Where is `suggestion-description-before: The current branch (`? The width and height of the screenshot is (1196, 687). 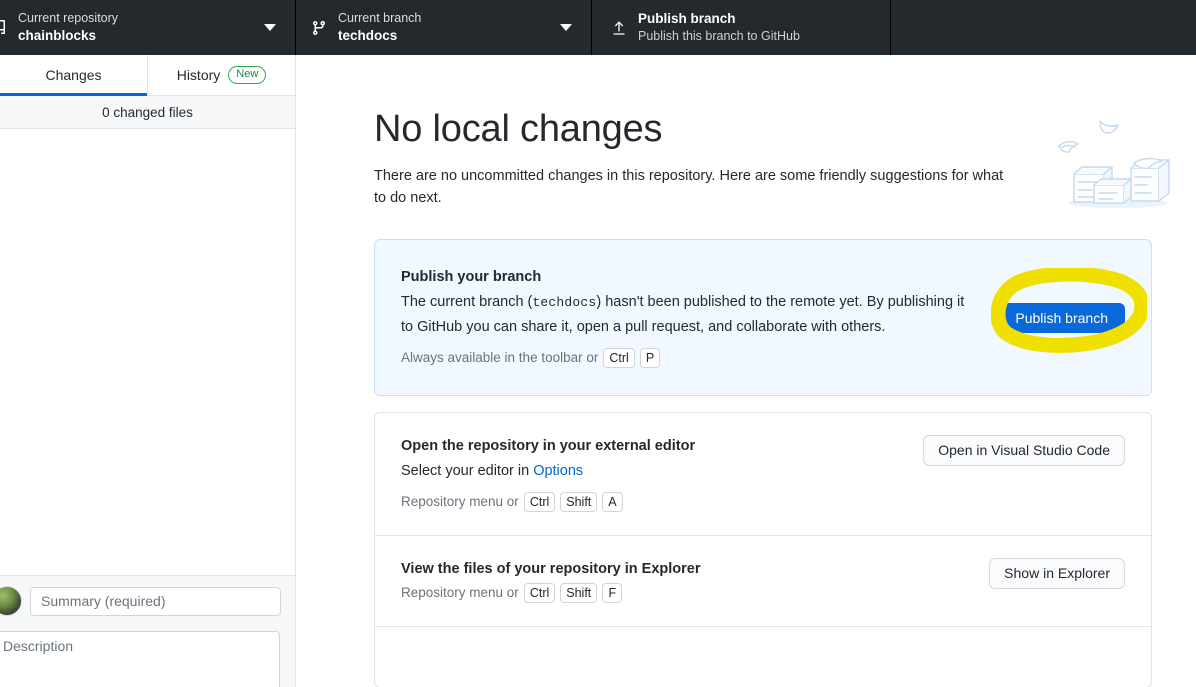 suggestion-description-before: The current branch ( is located at coordinates (467, 302).